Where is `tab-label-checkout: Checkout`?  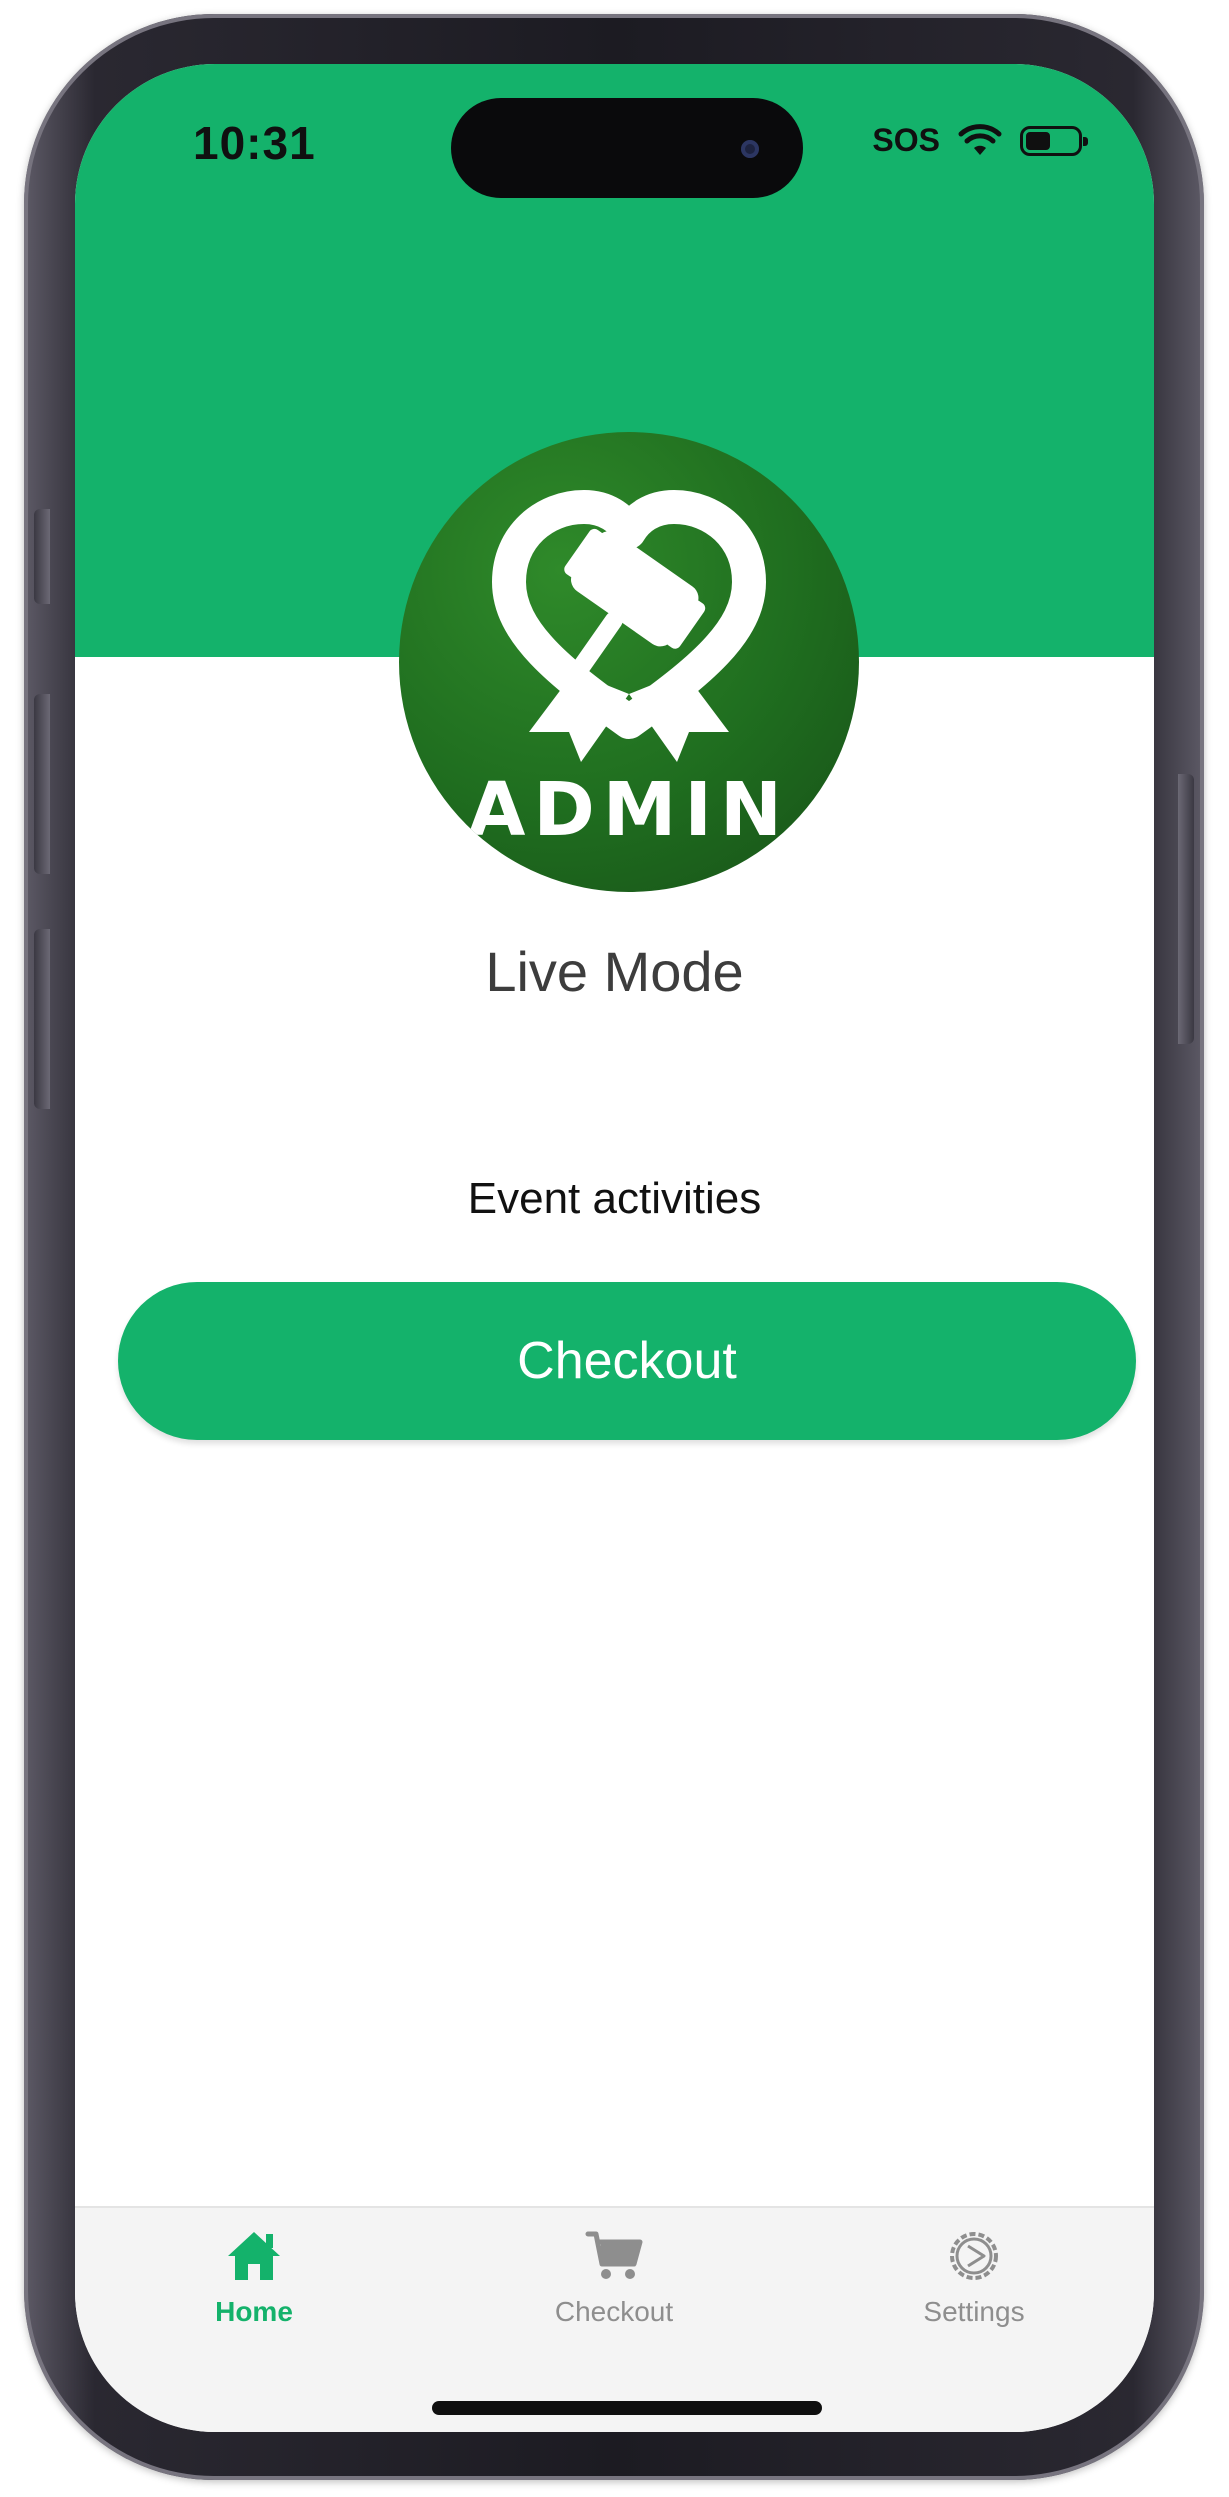
tab-label-checkout: Checkout is located at coordinates (614, 2311).